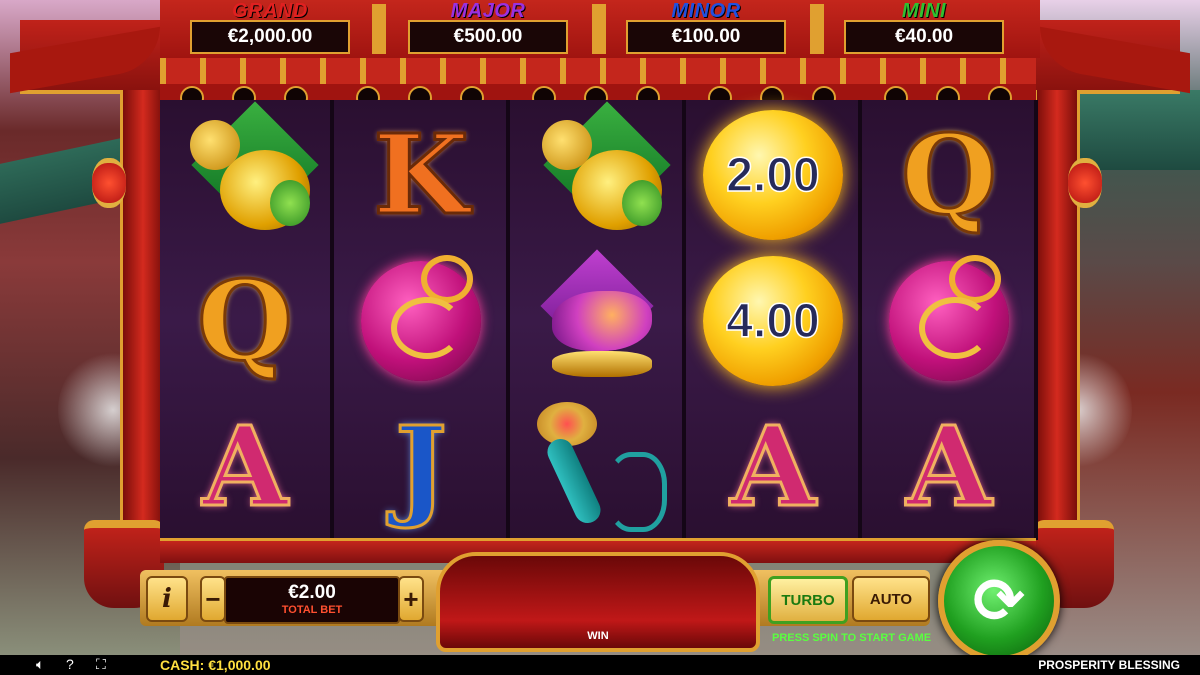 This screenshot has width=1200, height=675. I want to click on gold-coin-icon: 2.00, so click(773, 175).